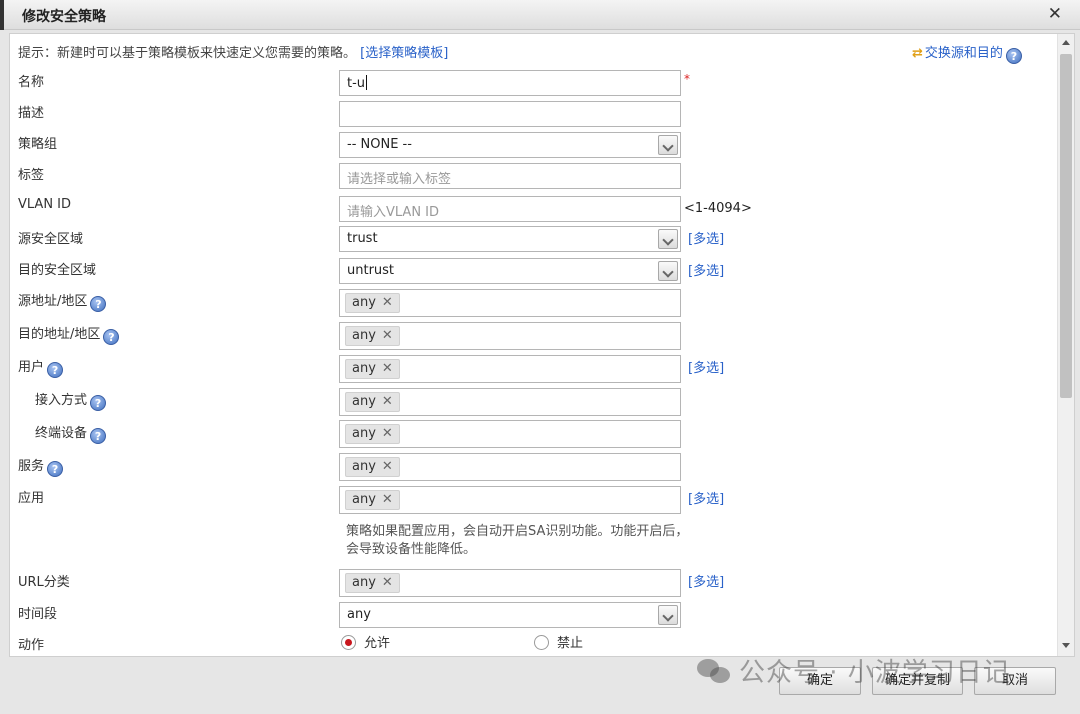 The height and width of the screenshot is (714, 1080). I want to click on access-tag: any ✕, so click(372, 402).